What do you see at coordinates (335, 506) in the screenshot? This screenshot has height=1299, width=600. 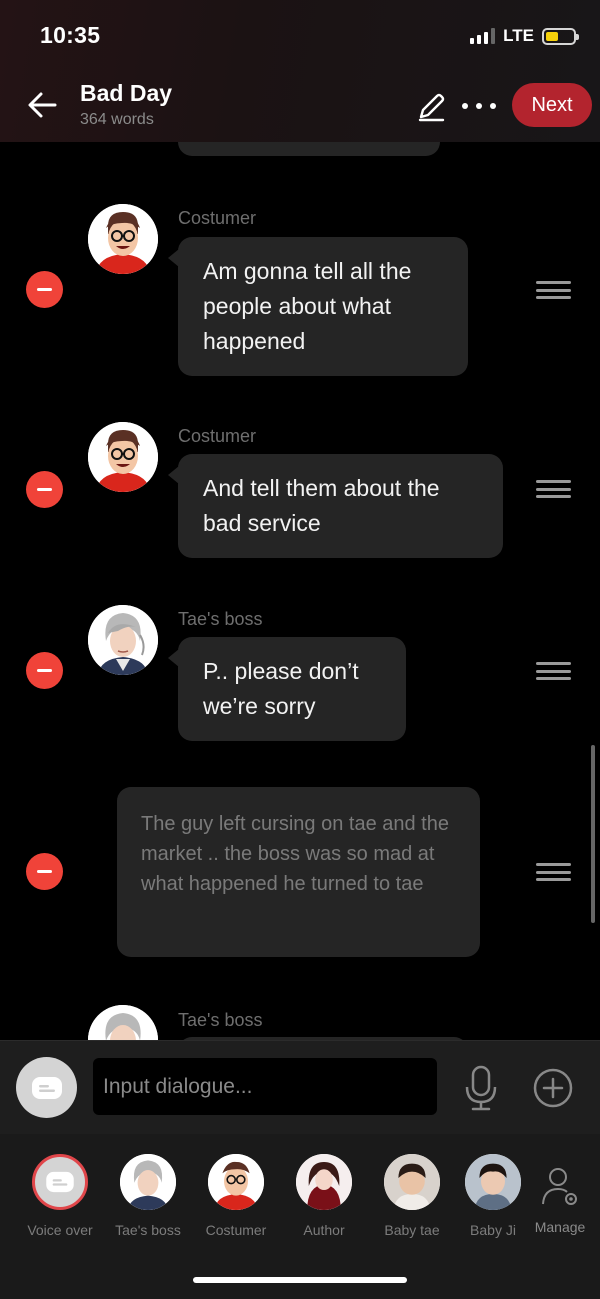 I see `dialogue-bubble: And tell them about the bad service` at bounding box center [335, 506].